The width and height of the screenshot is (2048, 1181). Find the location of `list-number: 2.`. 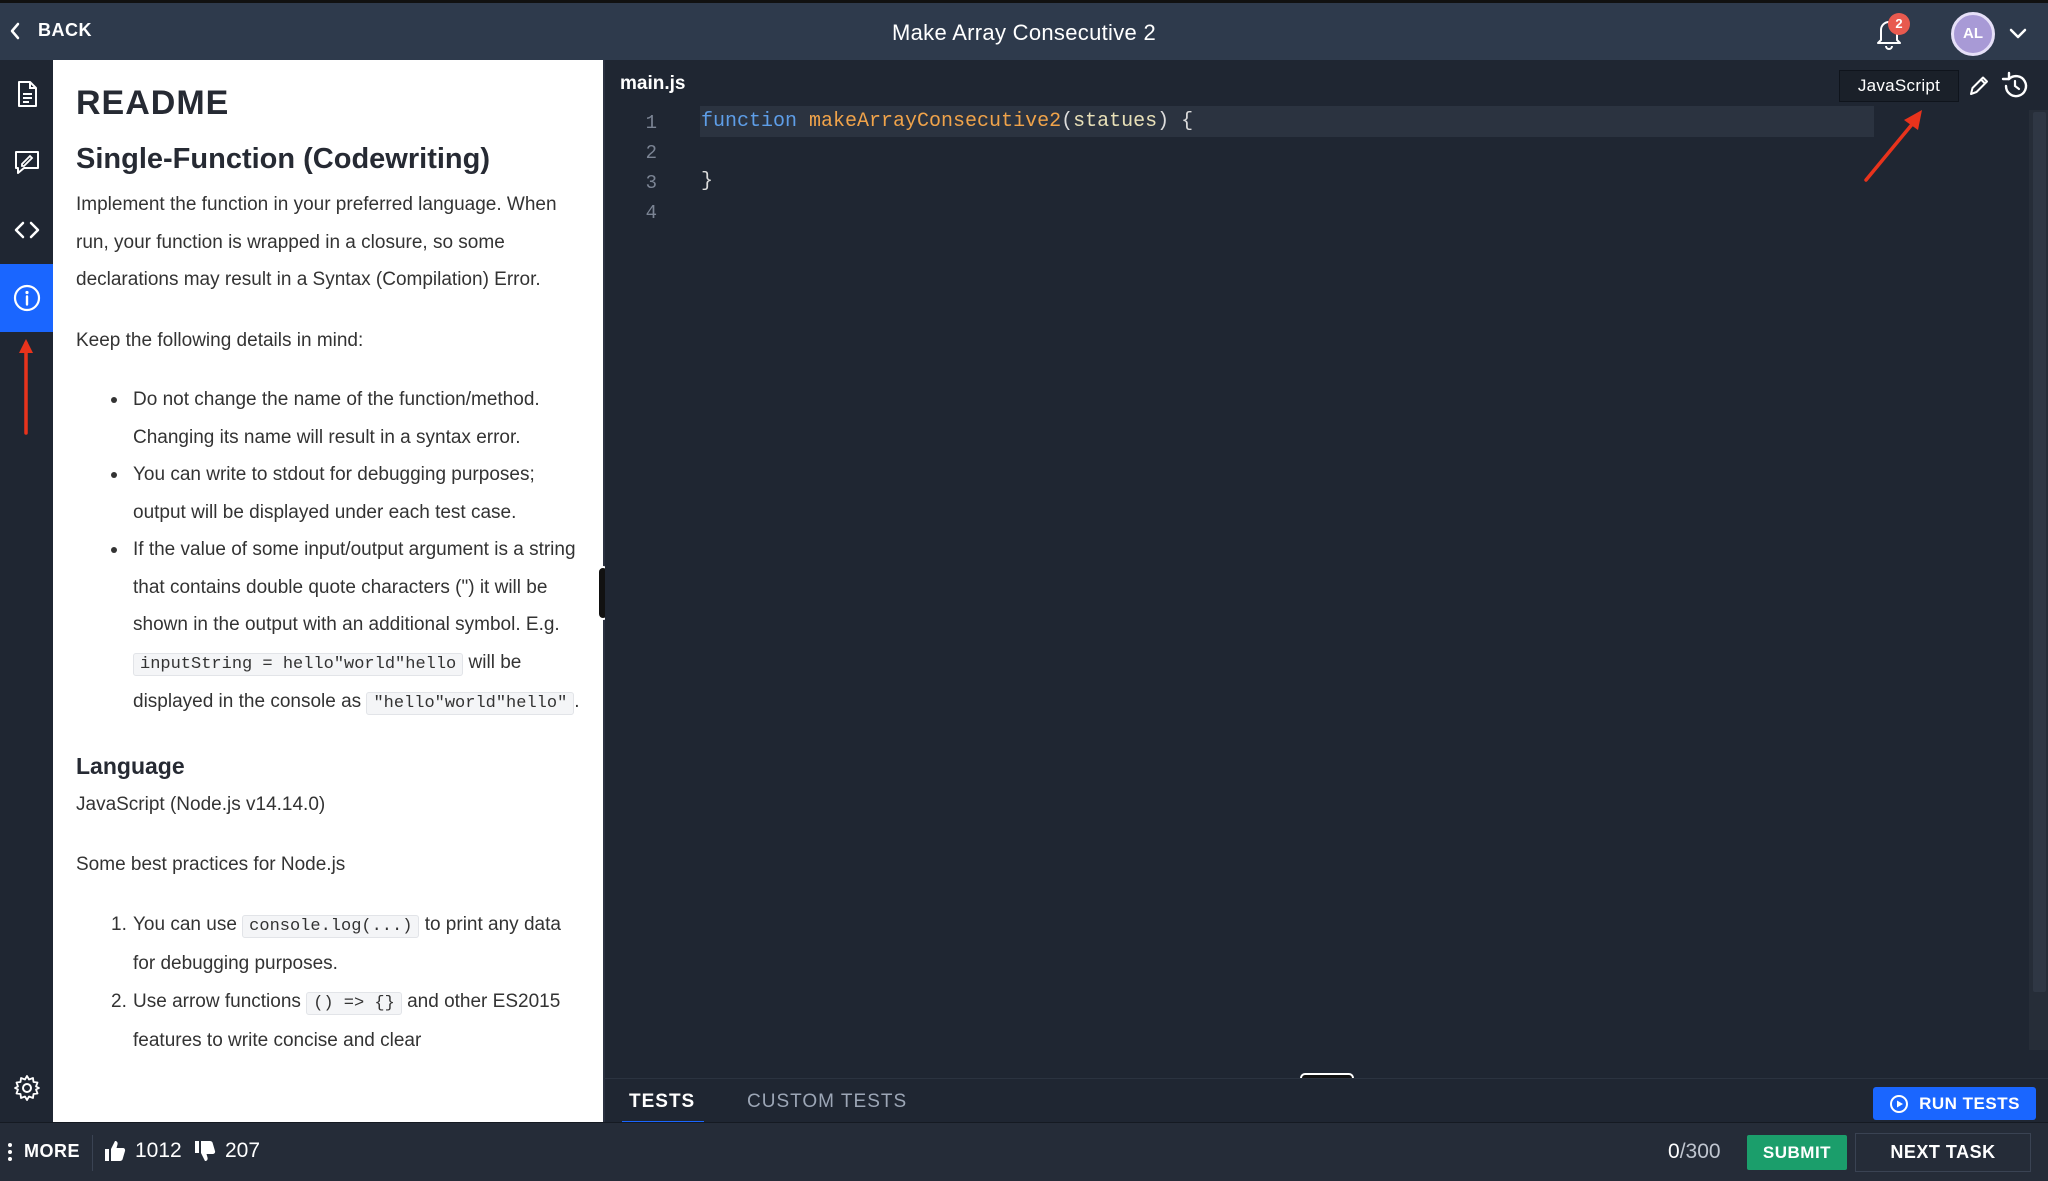

list-number: 2. is located at coordinates (119, 1001).